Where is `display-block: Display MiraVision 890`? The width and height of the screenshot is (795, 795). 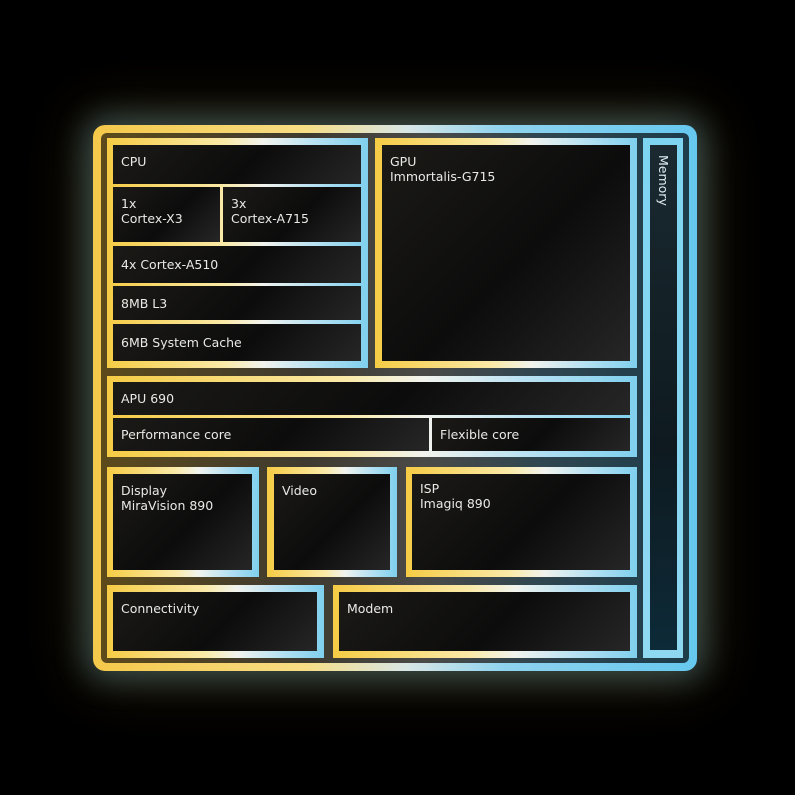
display-block: Display MiraVision 890 is located at coordinates (182, 522).